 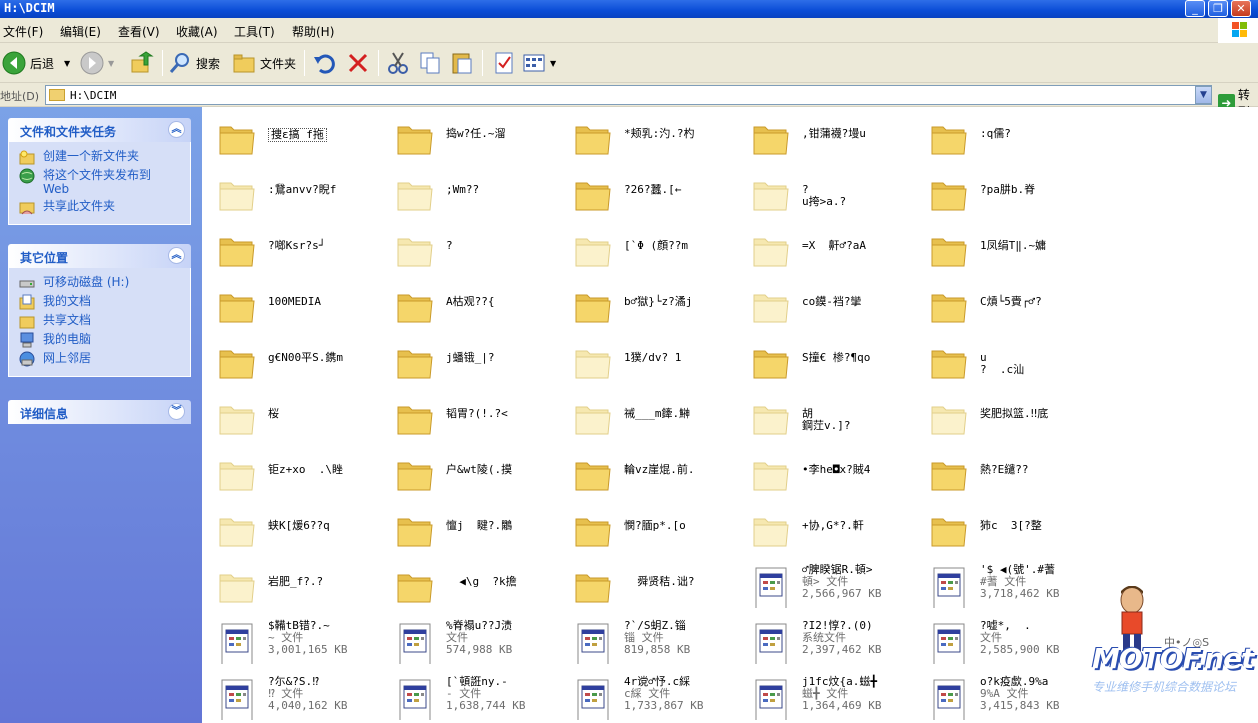 I want to click on folder-item: ,钳蒲襪?墁u, so click(x=831, y=139).